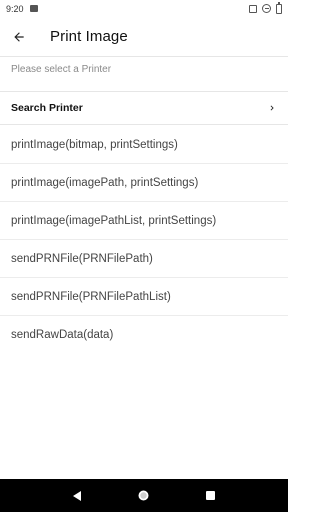  Describe the element at coordinates (15, 8) in the screenshot. I see `status-time: 9:20` at that location.